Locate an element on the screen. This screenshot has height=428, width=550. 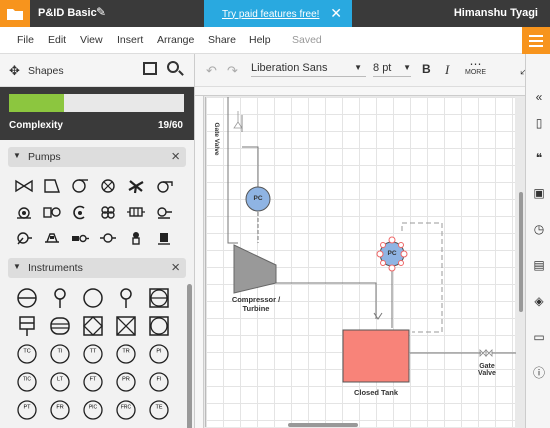
search-icon is located at coordinates (173, 67).